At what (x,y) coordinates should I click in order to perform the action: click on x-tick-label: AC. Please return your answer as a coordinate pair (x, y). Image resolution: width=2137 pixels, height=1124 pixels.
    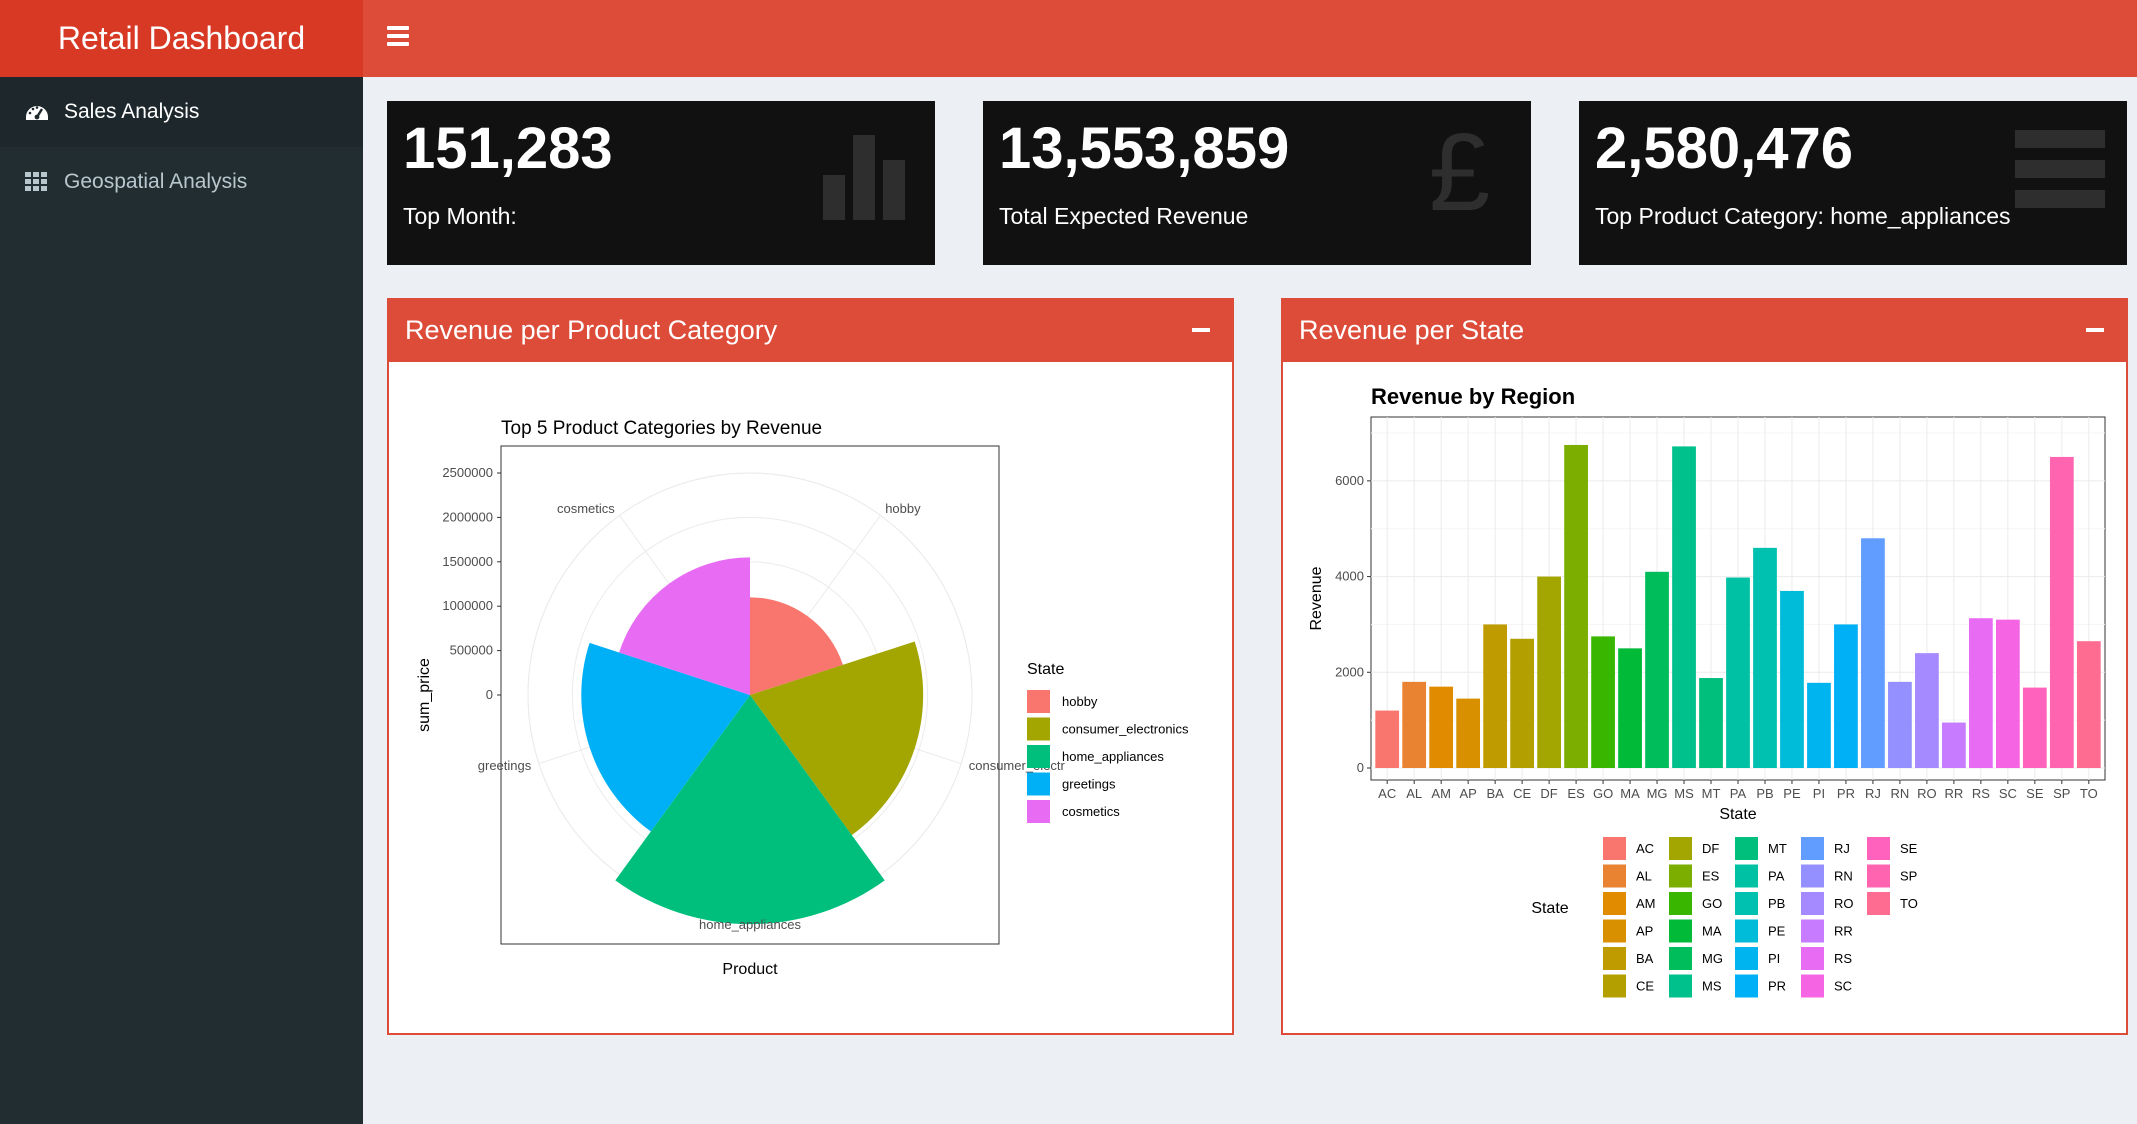
    Looking at the image, I should click on (1387, 793).